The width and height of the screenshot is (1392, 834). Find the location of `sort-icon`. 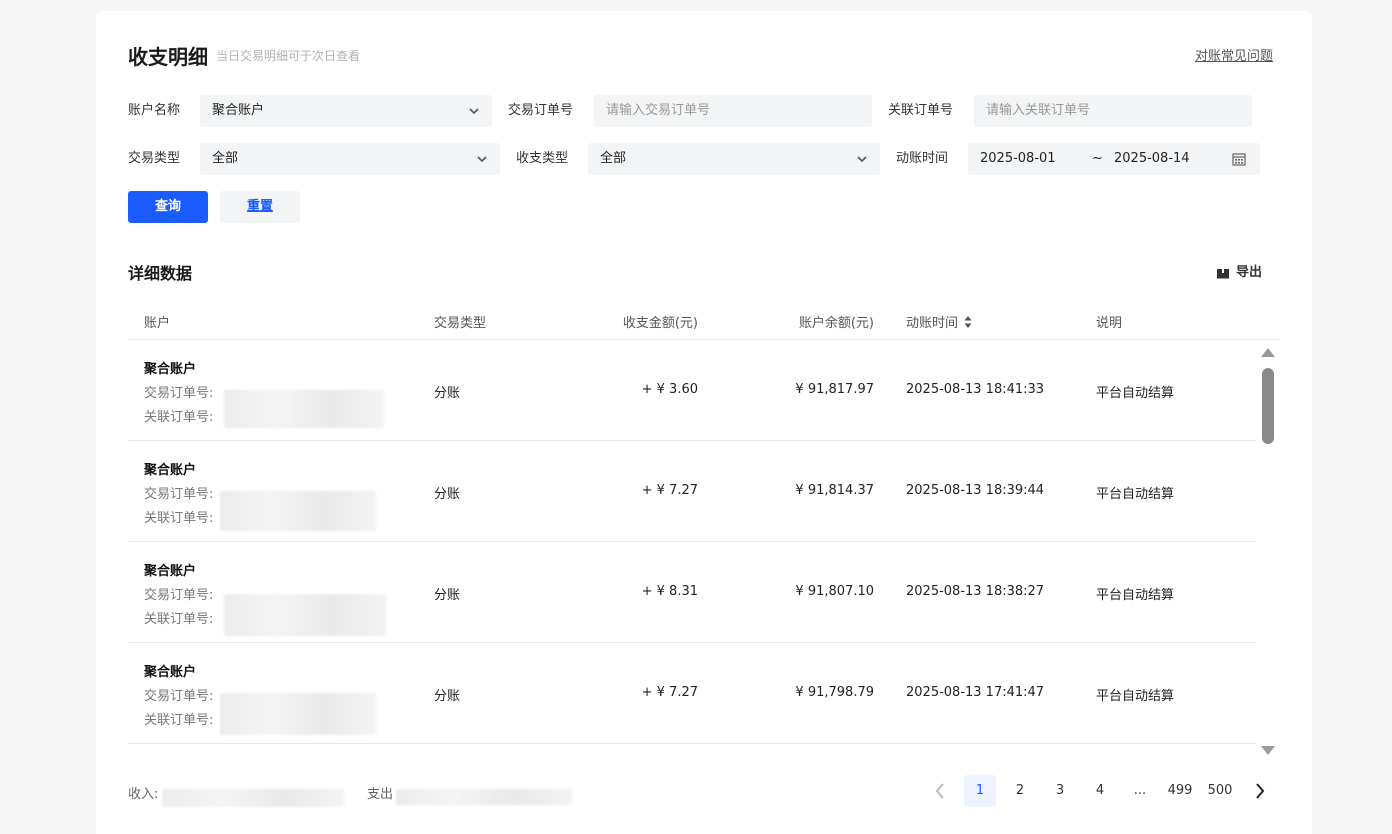

sort-icon is located at coordinates (968, 322).